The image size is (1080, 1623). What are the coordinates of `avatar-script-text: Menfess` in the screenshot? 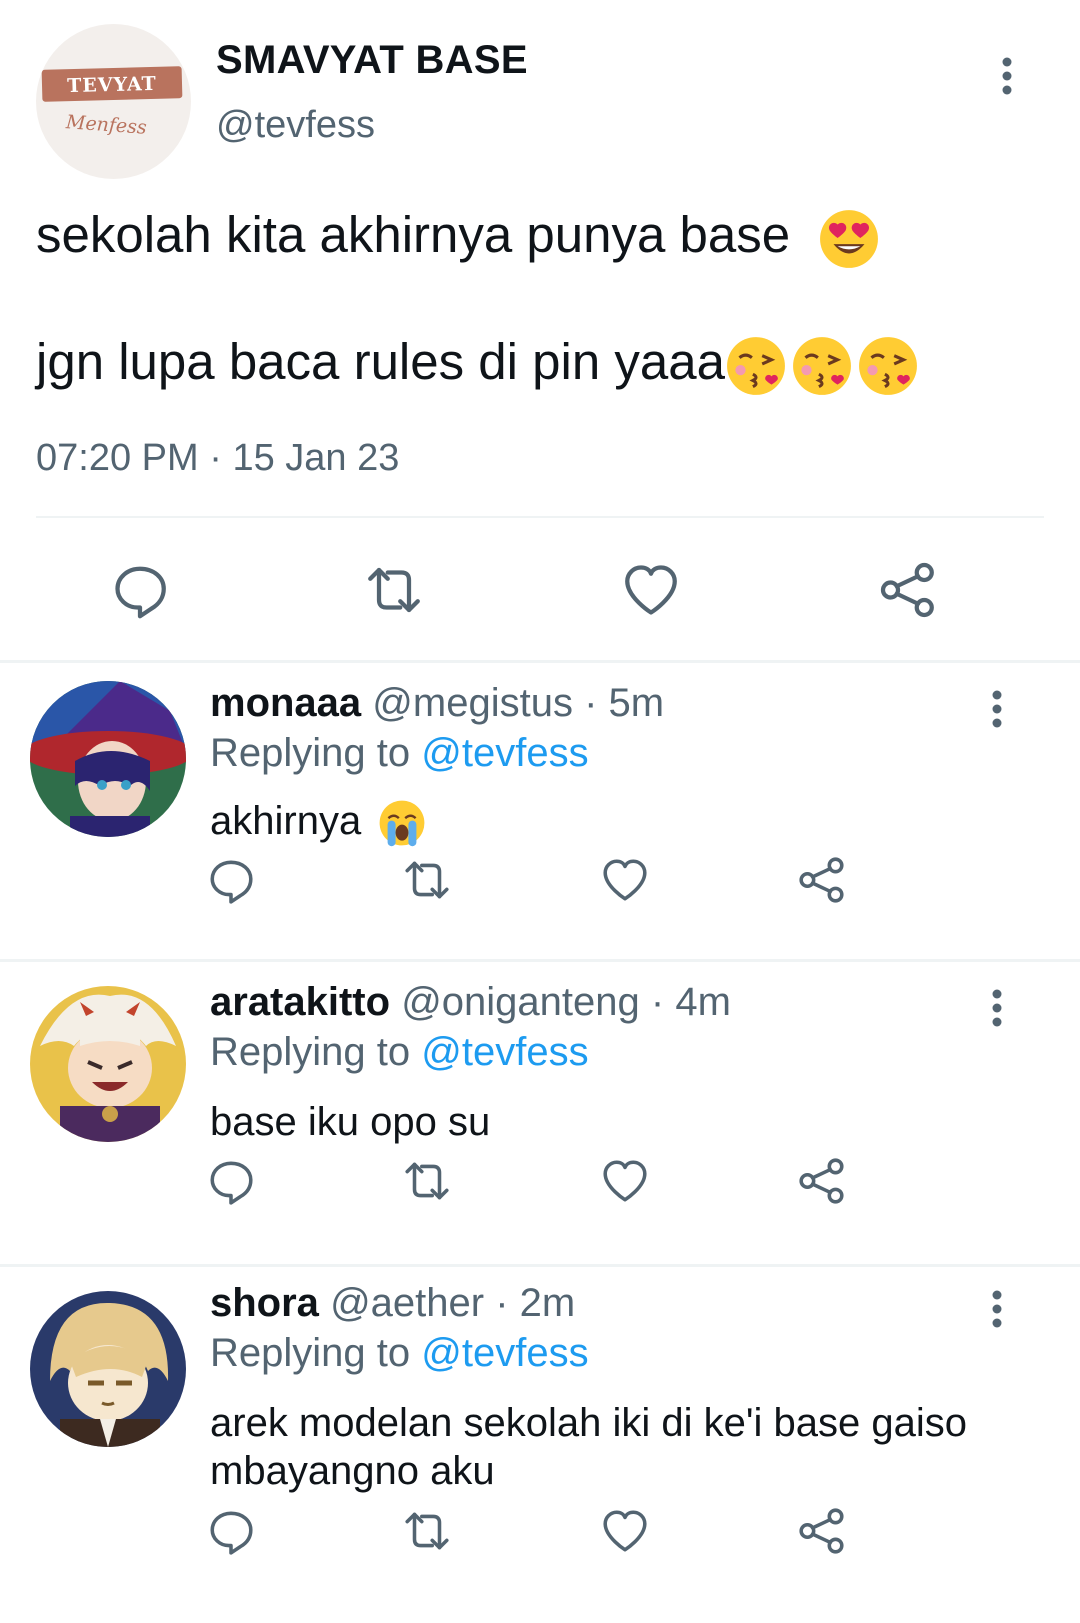 It's located at (106, 125).